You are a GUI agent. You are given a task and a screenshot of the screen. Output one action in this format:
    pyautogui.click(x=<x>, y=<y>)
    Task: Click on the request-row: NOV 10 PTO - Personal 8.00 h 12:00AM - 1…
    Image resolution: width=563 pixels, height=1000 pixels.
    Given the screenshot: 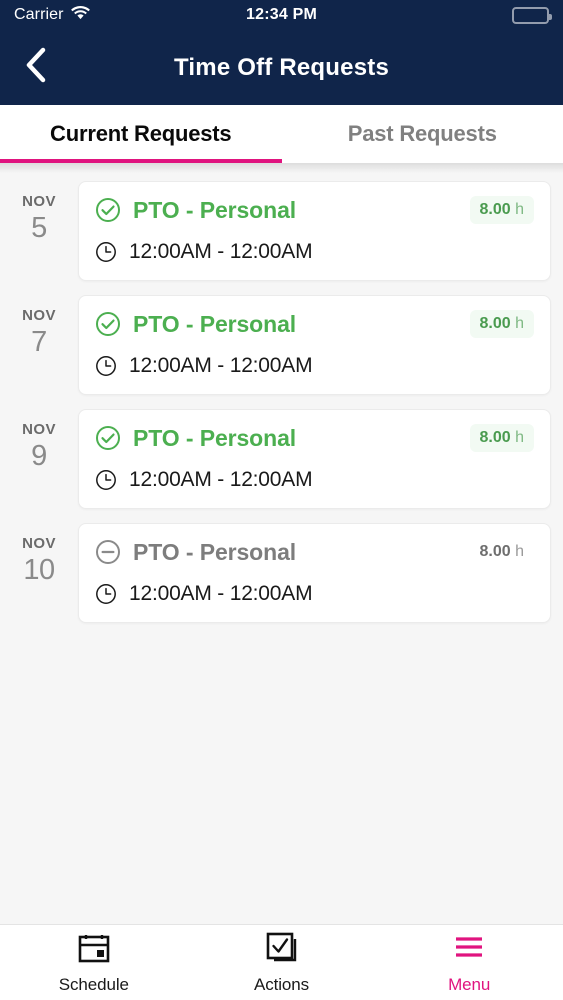 What is the action you would take?
    pyautogui.click(x=281, y=573)
    